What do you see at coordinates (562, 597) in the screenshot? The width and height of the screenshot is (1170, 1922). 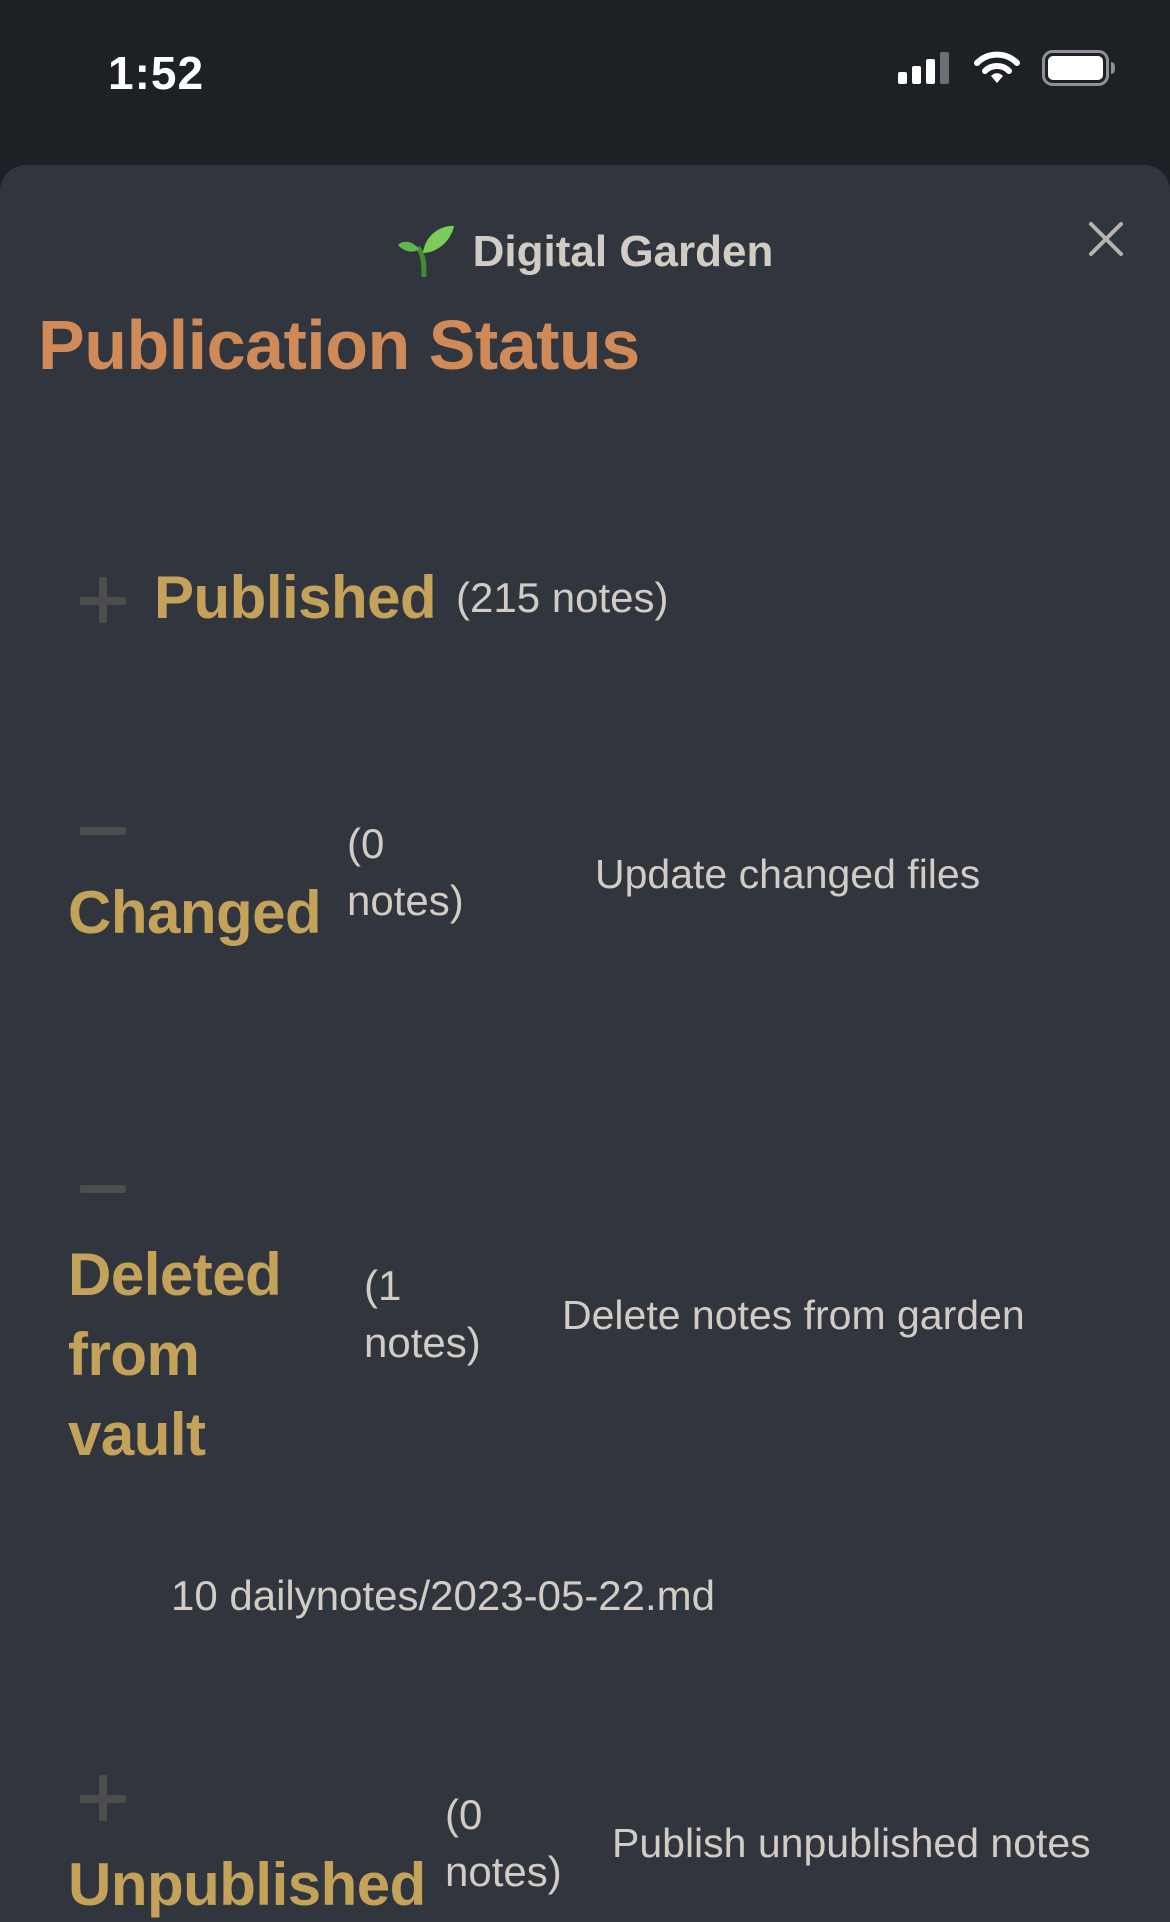 I see `section-count-published: (215 notes)` at bounding box center [562, 597].